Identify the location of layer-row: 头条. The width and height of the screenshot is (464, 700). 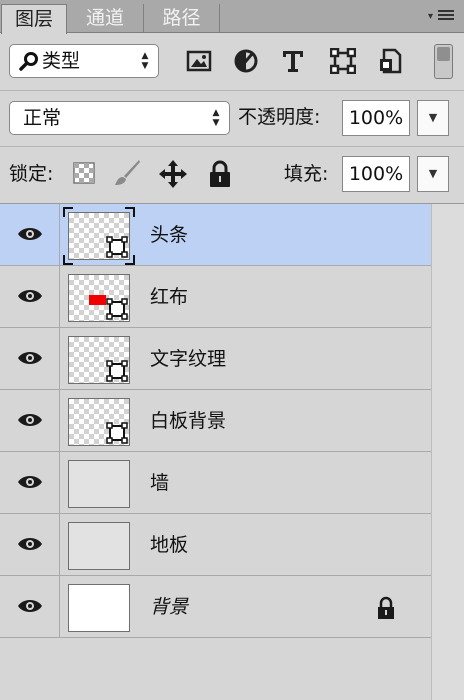
(215, 235).